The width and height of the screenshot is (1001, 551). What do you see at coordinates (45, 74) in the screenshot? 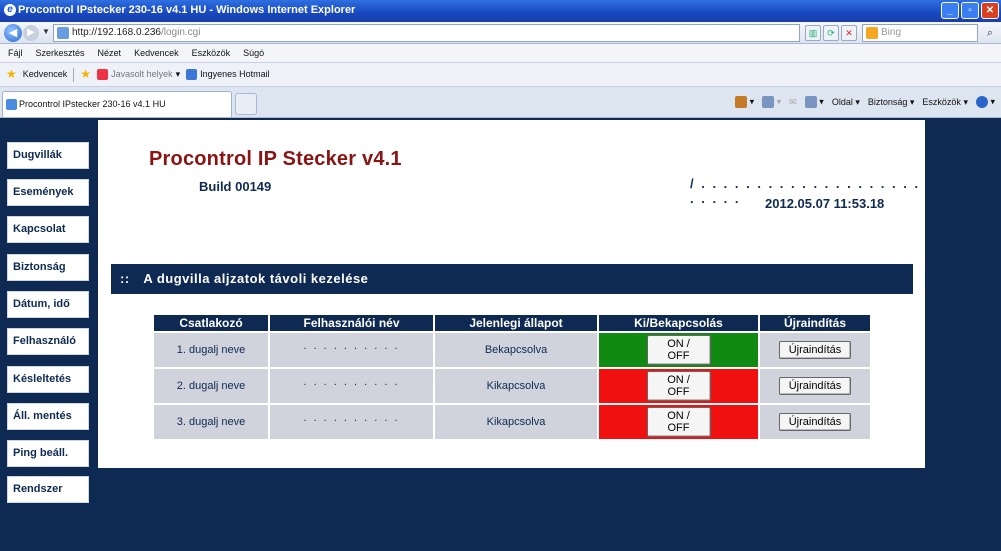
I see `favorites-button: Kedvencek` at bounding box center [45, 74].